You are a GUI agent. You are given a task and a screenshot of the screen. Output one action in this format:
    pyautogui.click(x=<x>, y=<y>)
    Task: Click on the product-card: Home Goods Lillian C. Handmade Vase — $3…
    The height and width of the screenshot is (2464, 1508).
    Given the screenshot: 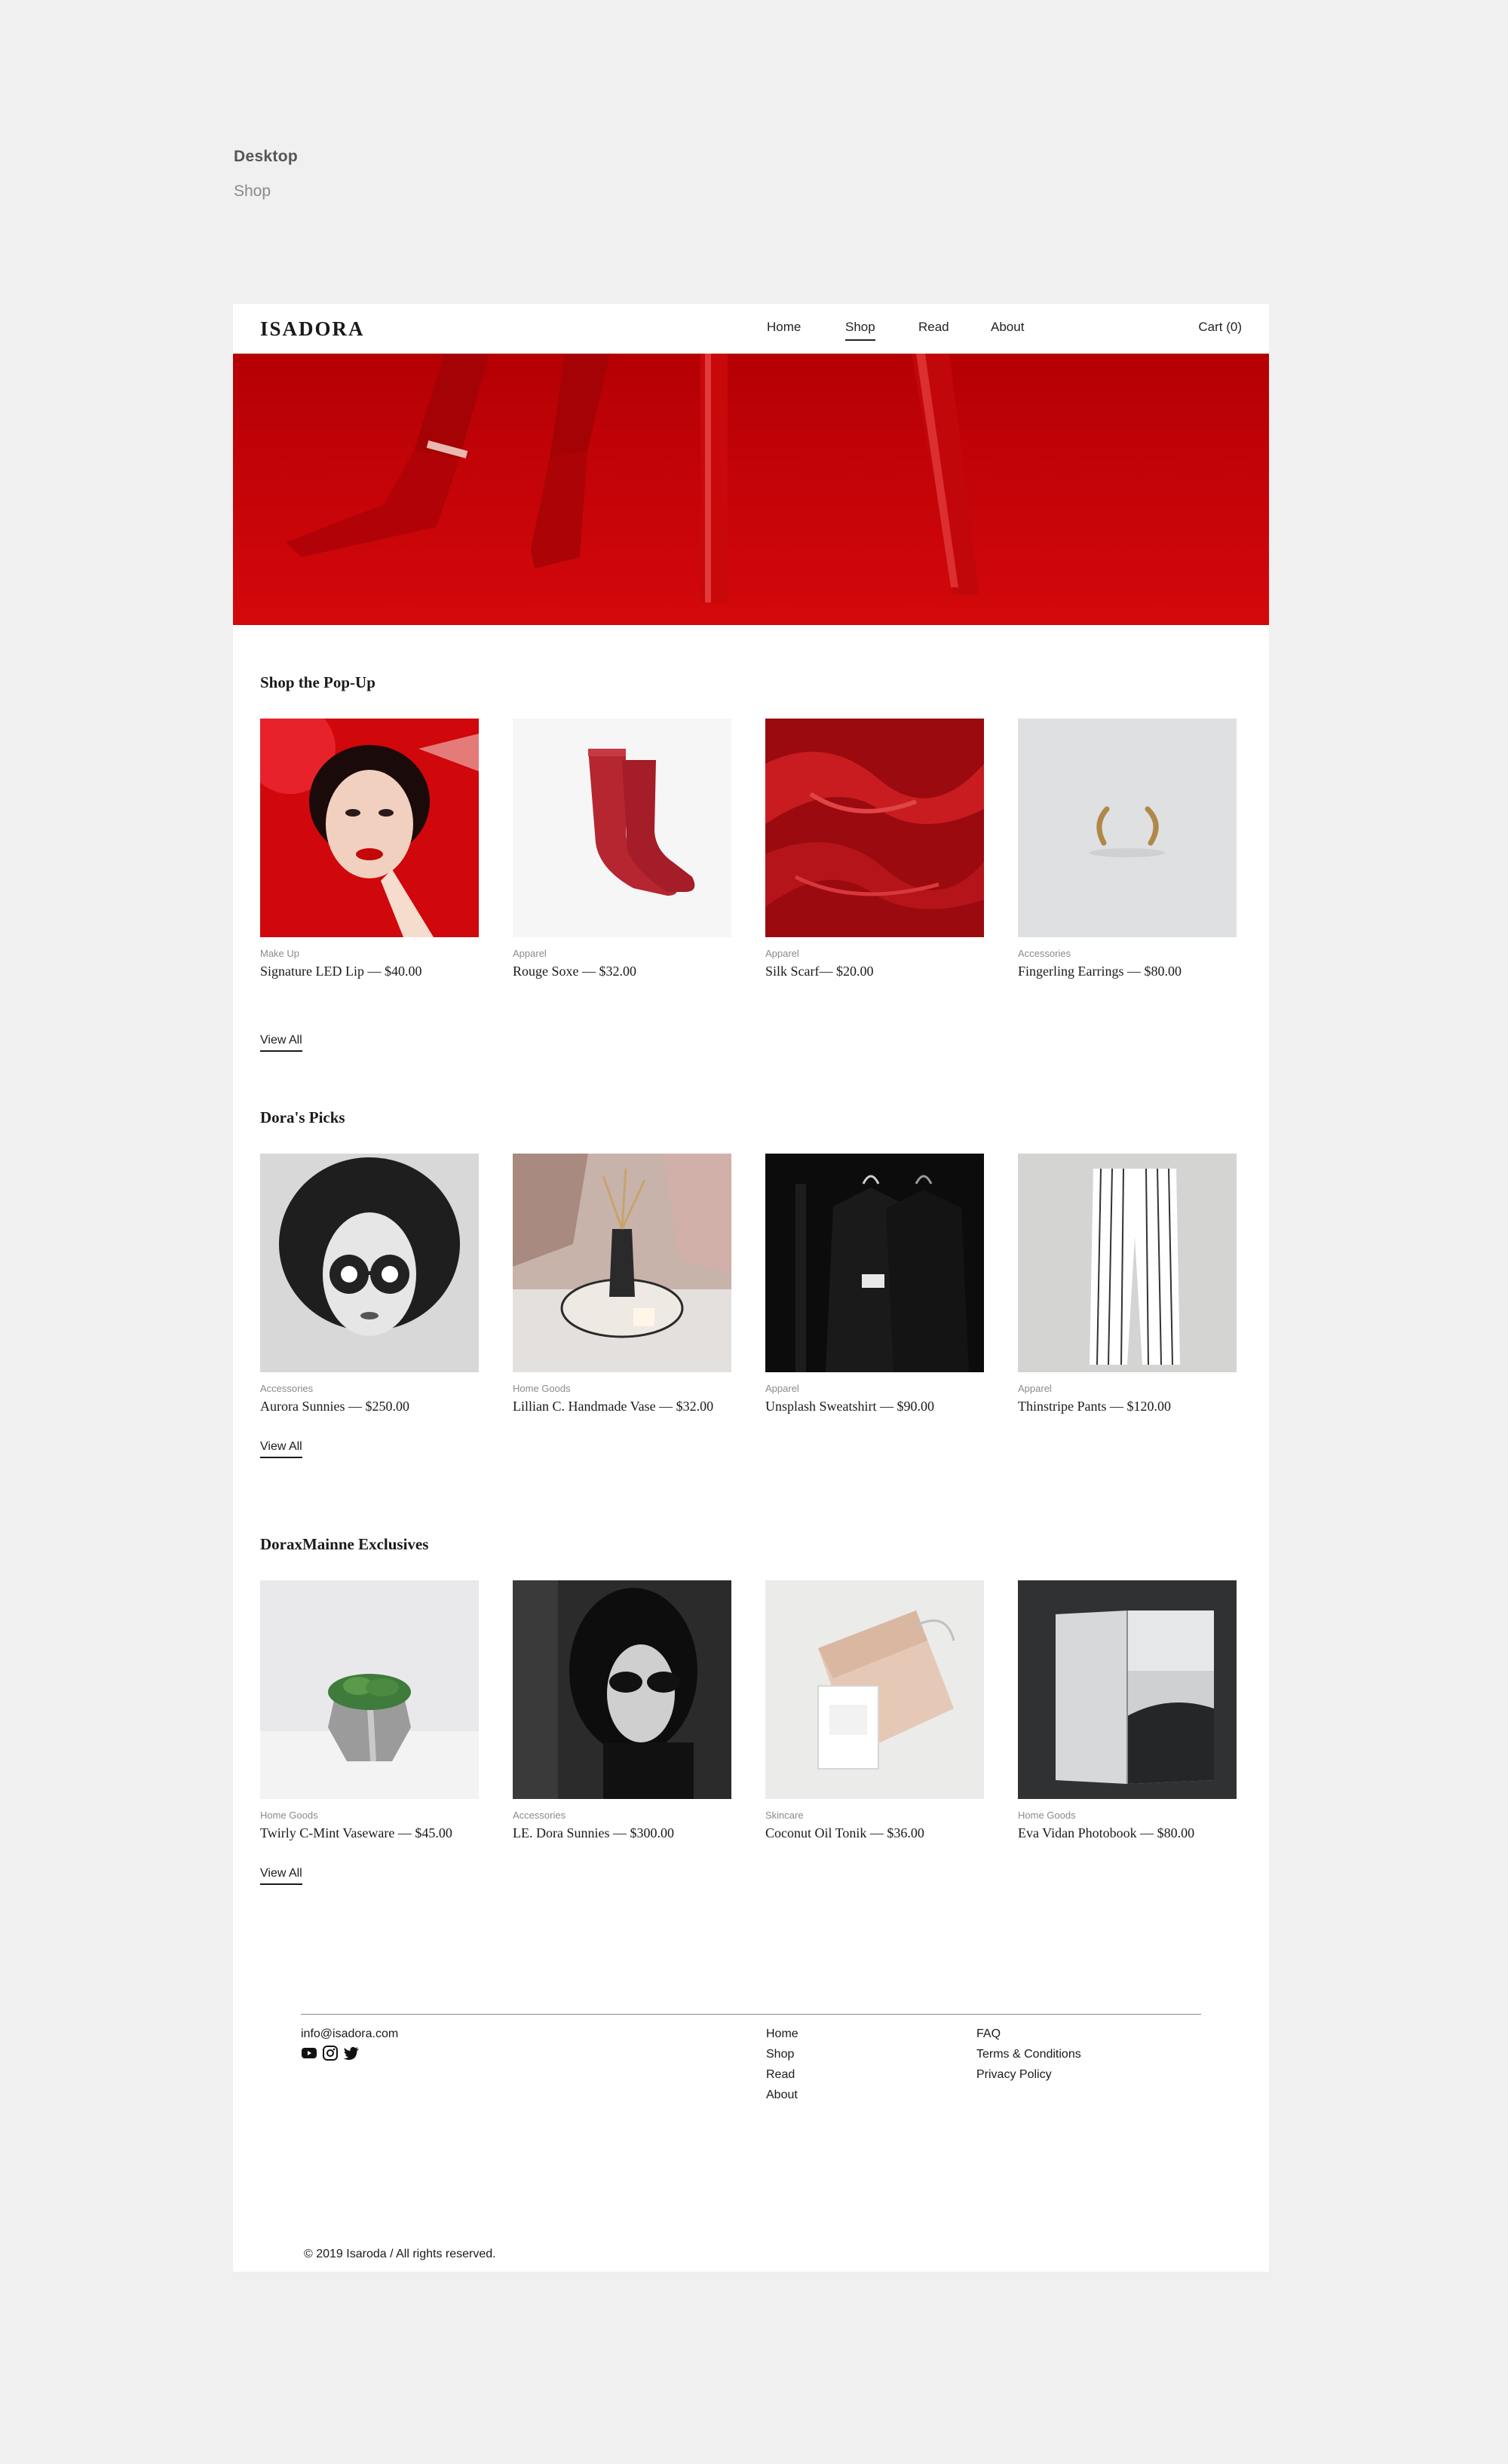 What is the action you would take?
    pyautogui.click(x=622, y=1284)
    